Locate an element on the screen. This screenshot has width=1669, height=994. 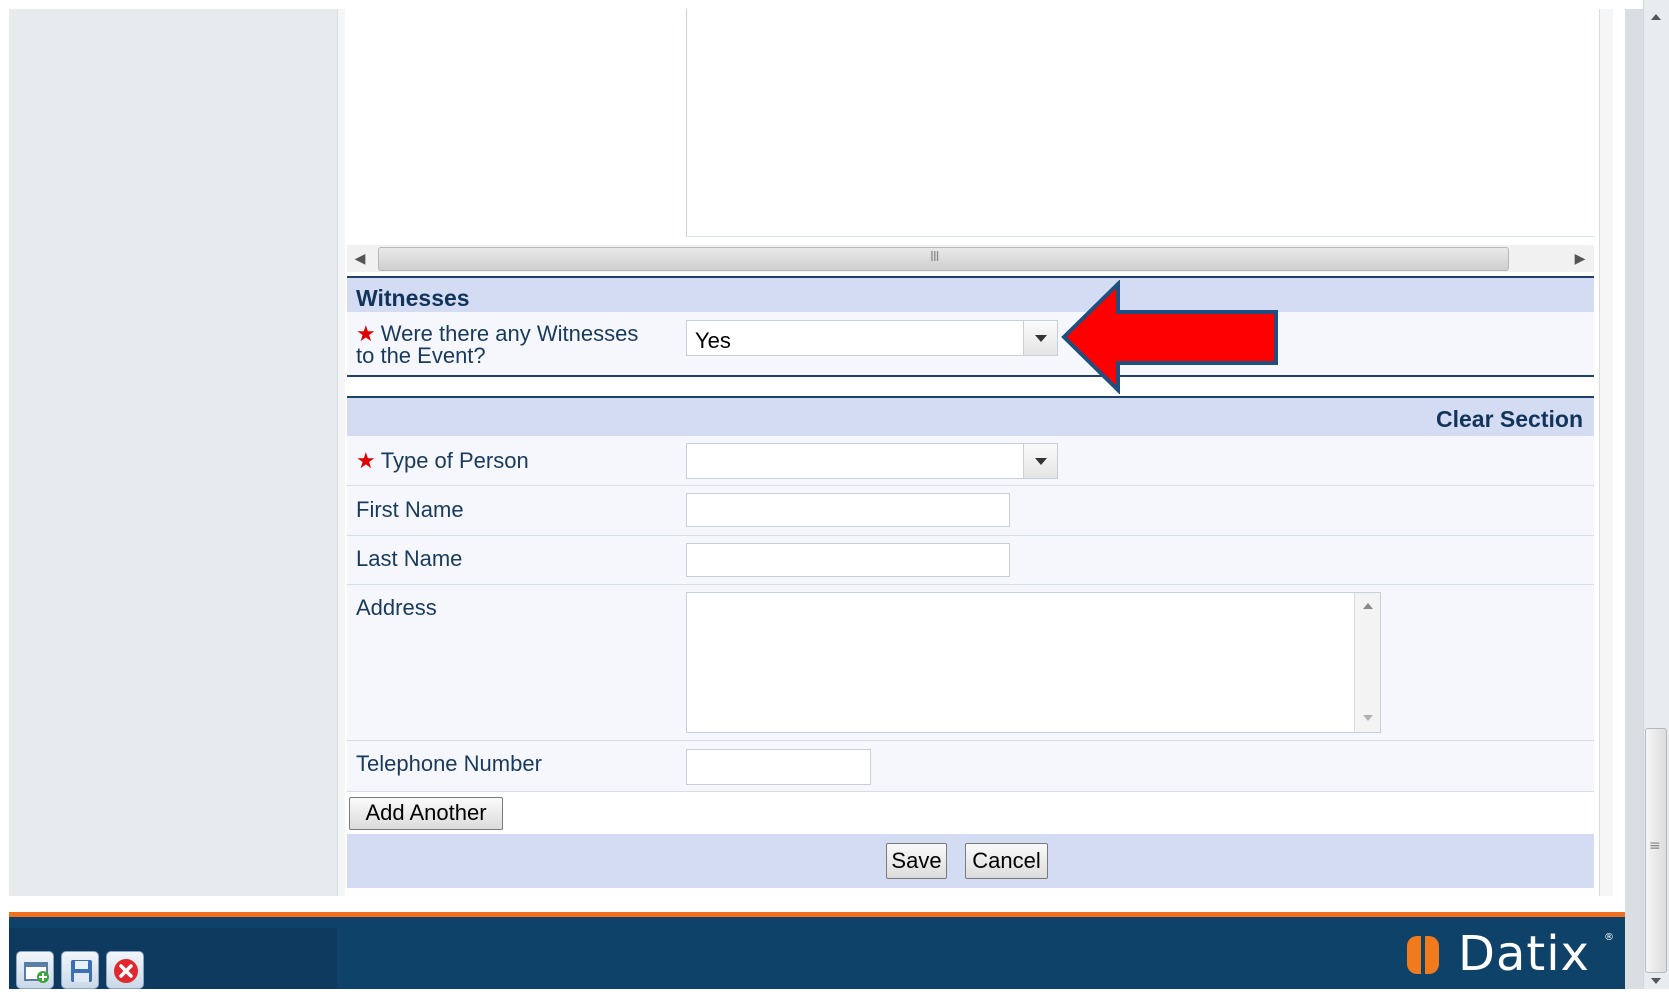
witnesses-select: Yes is located at coordinates (872, 338).